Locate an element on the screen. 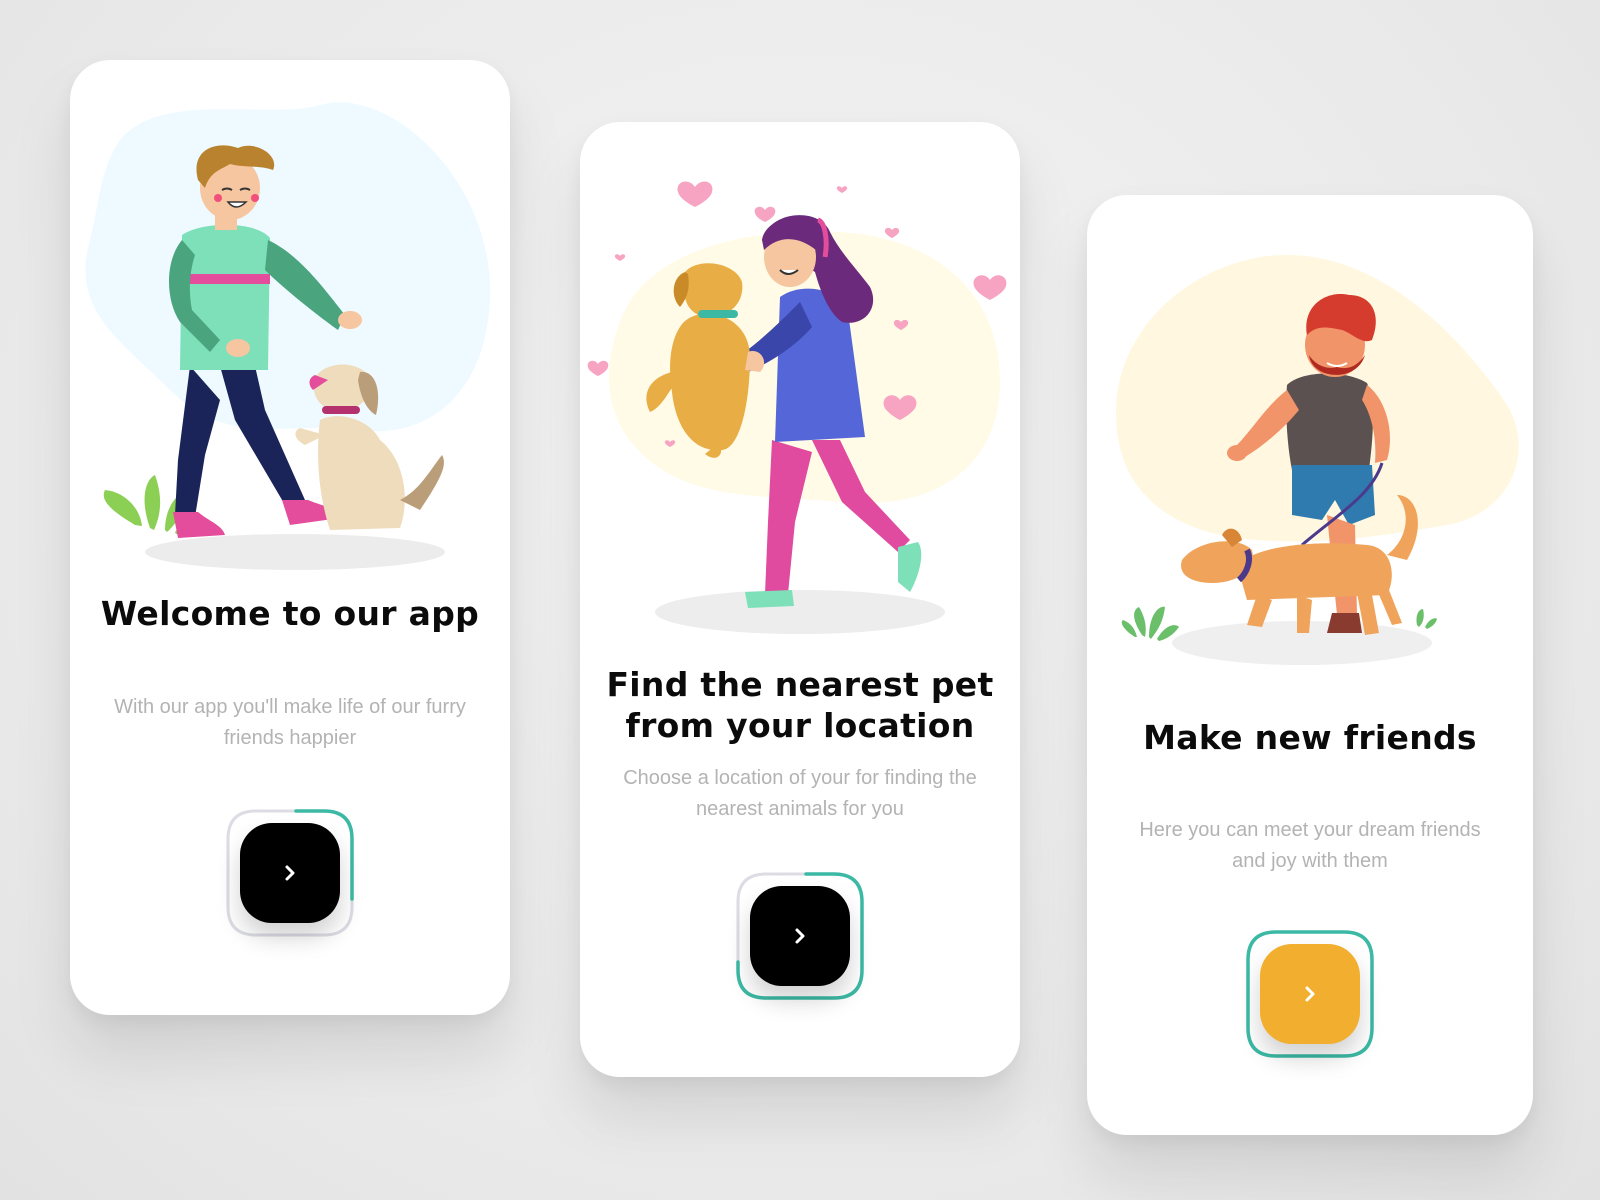 This screenshot has width=1600, height=1200. man-playing-with-dog-illustration is located at coordinates (288, 336).